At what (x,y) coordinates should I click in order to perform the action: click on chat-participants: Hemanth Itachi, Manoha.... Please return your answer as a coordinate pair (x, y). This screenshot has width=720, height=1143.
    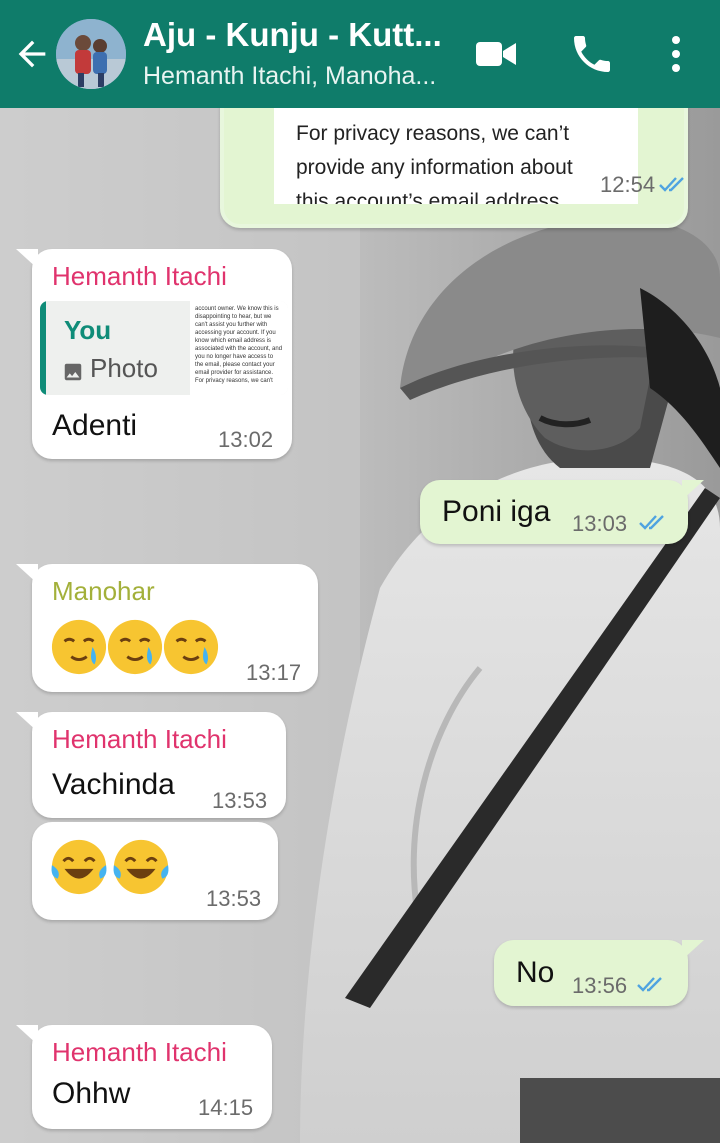
    Looking at the image, I should click on (293, 76).